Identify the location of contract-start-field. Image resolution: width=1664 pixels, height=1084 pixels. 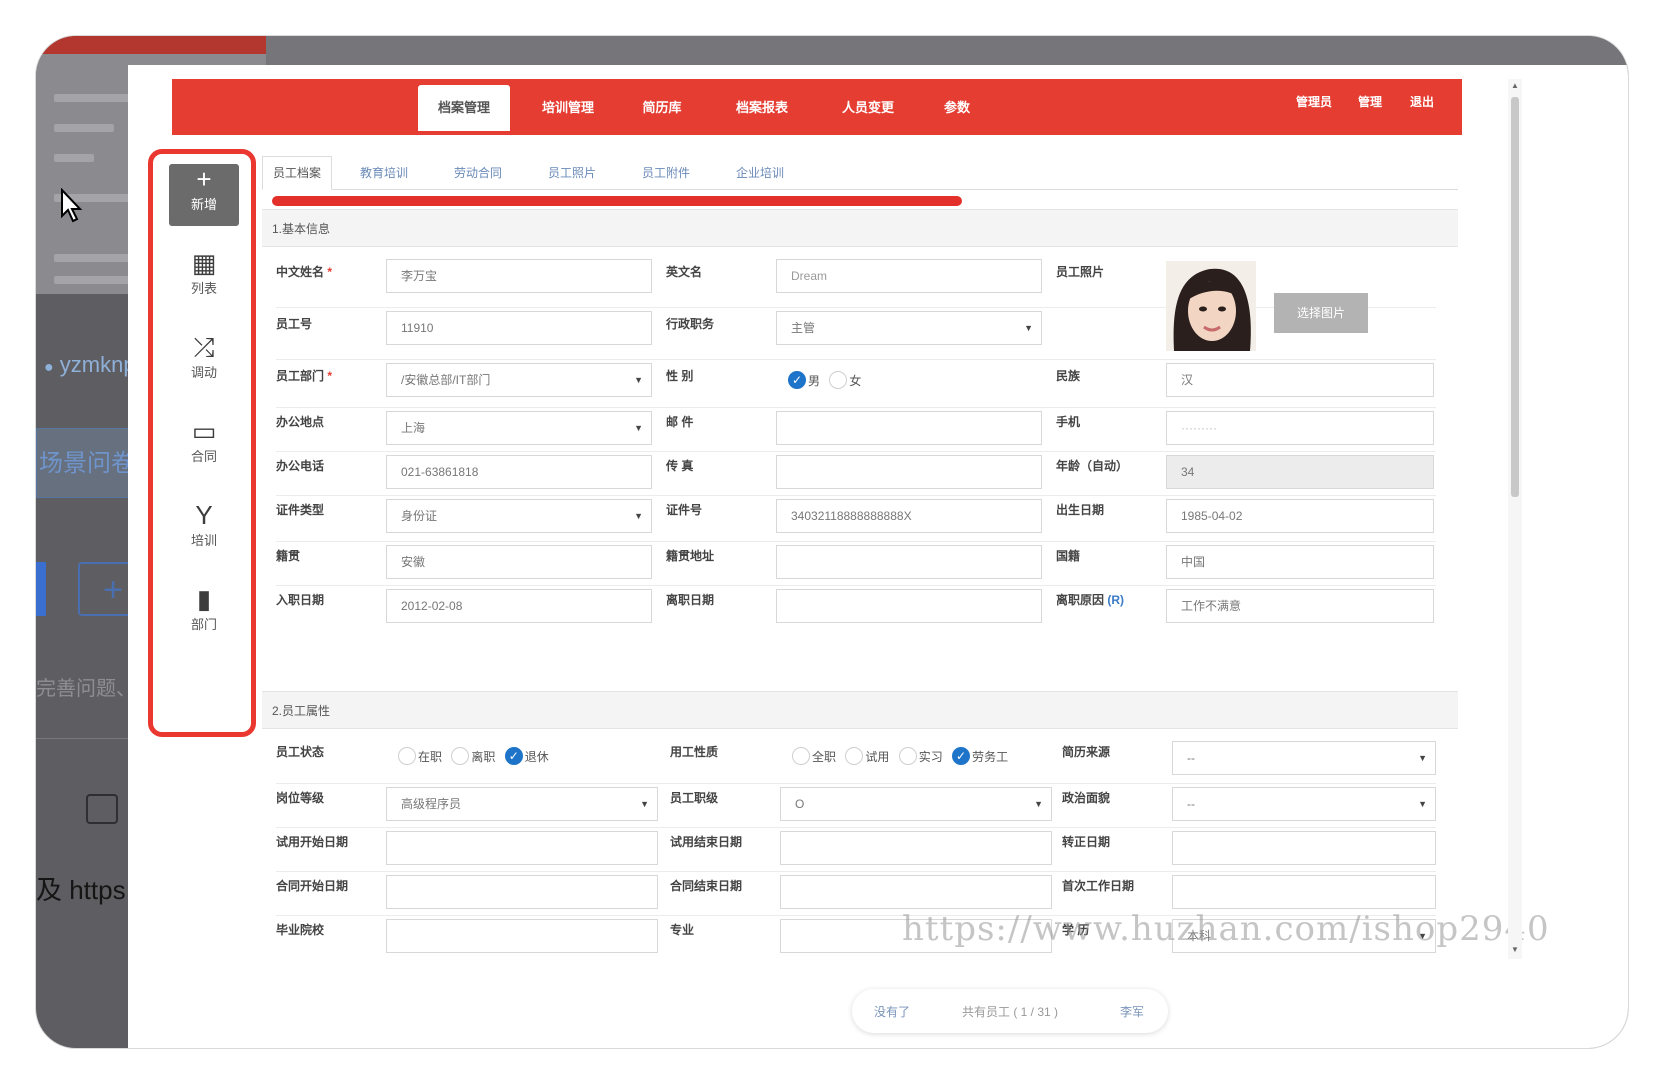
(522, 892).